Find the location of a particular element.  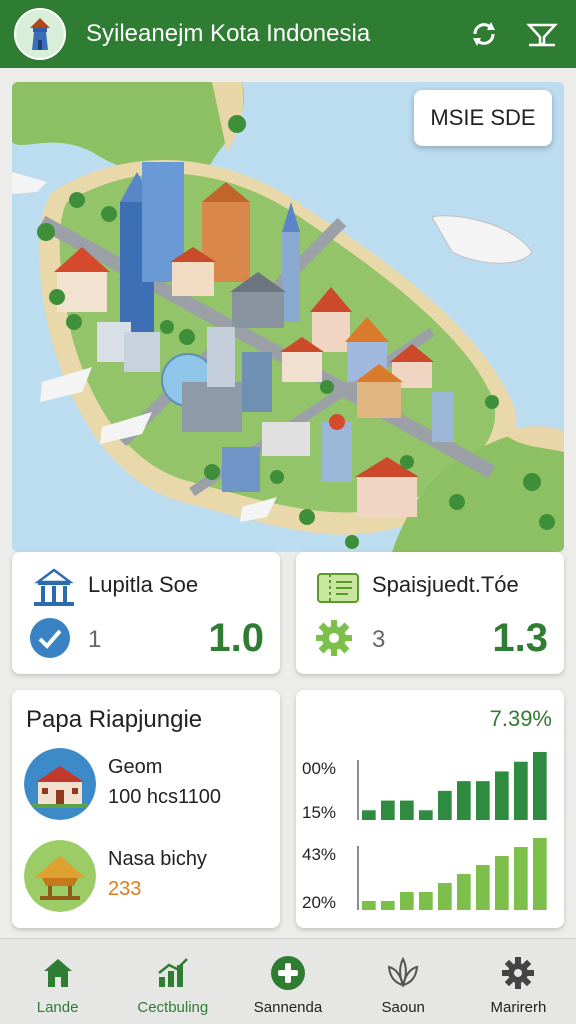

chart-icon is located at coordinates (173, 972).